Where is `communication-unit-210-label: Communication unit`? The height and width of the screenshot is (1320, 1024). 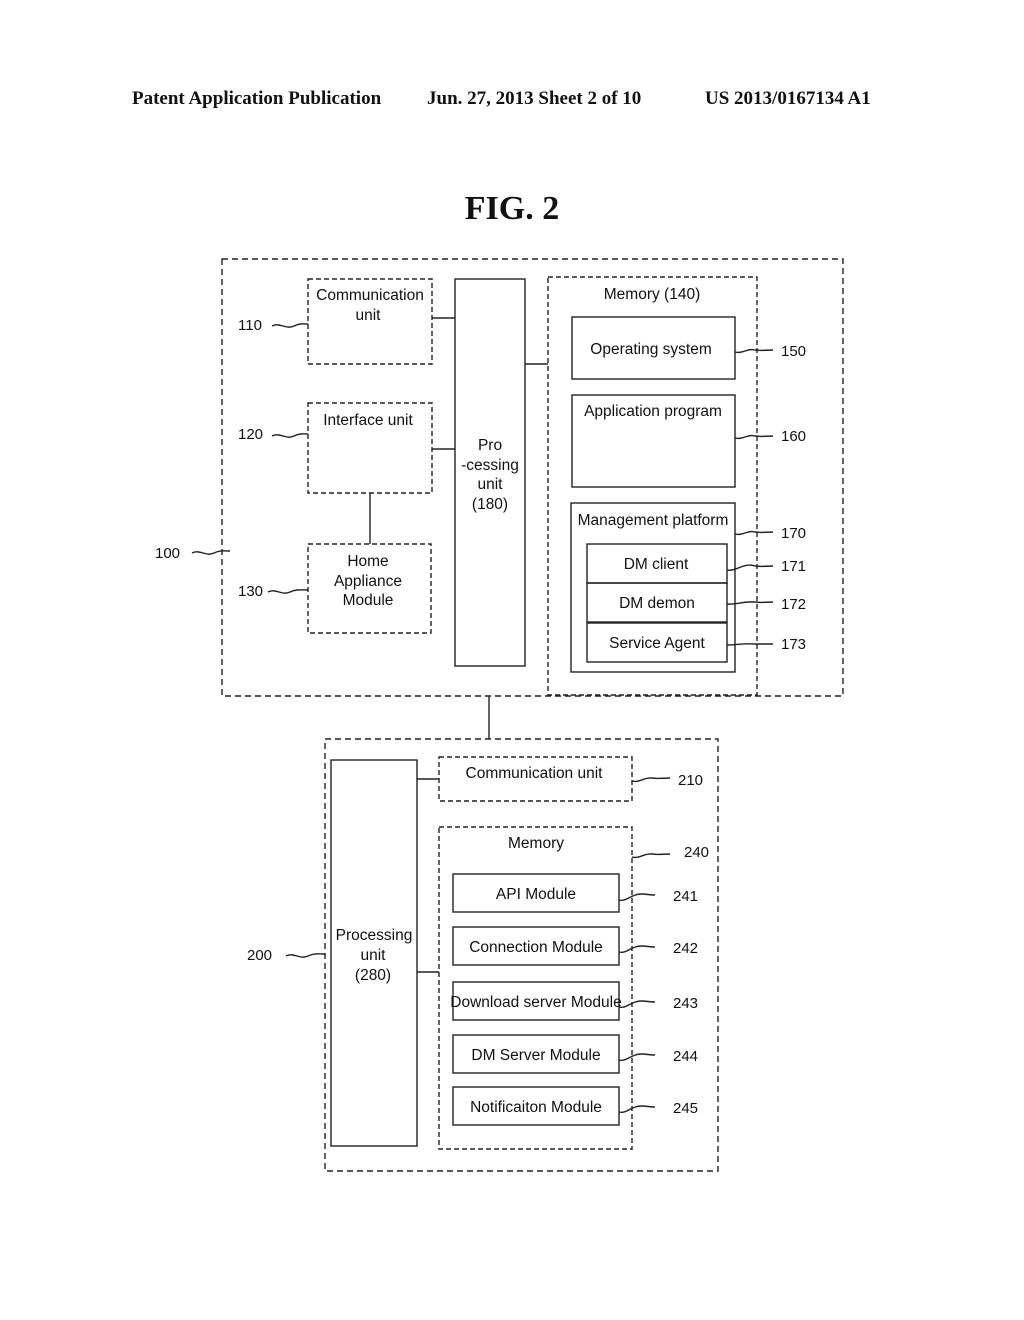 communication-unit-210-label: Communication unit is located at coordinates (535, 773).